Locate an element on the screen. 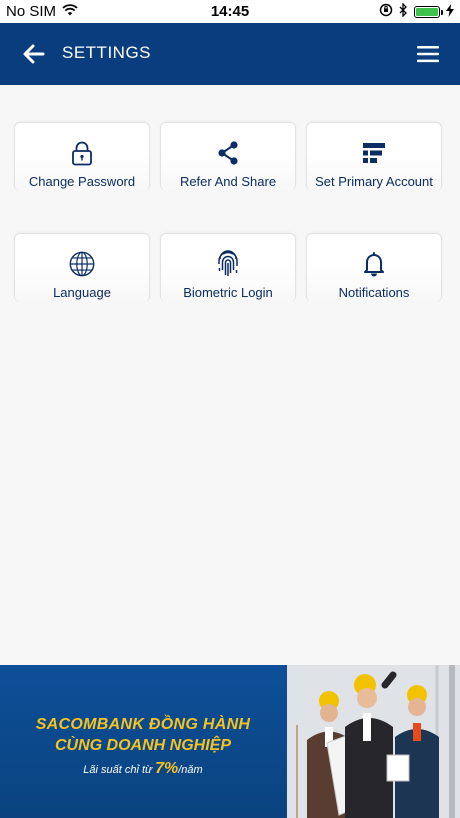  back-button is located at coordinates (34, 54).